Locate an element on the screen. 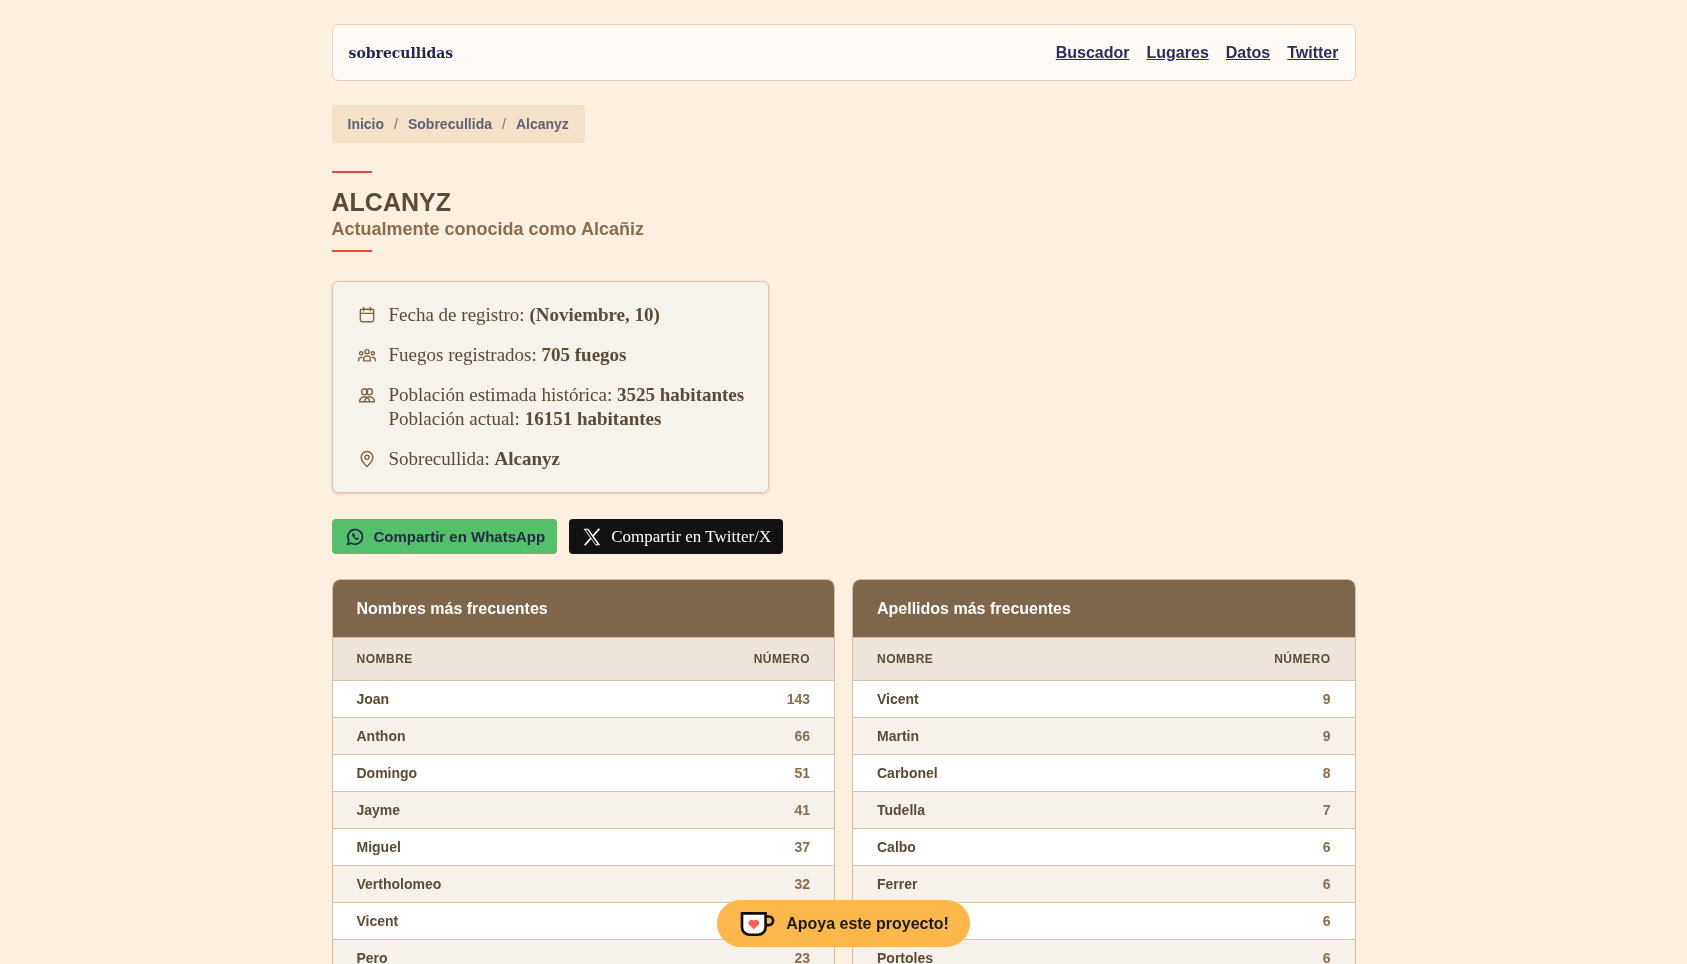 The height and width of the screenshot is (964, 1687). table-cell-text: Carbonel is located at coordinates (907, 773).